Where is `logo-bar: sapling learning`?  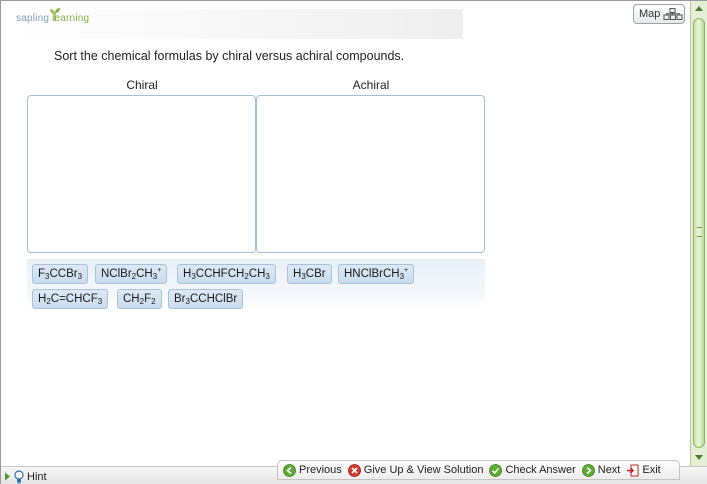
logo-bar: sapling learning is located at coordinates (237, 23).